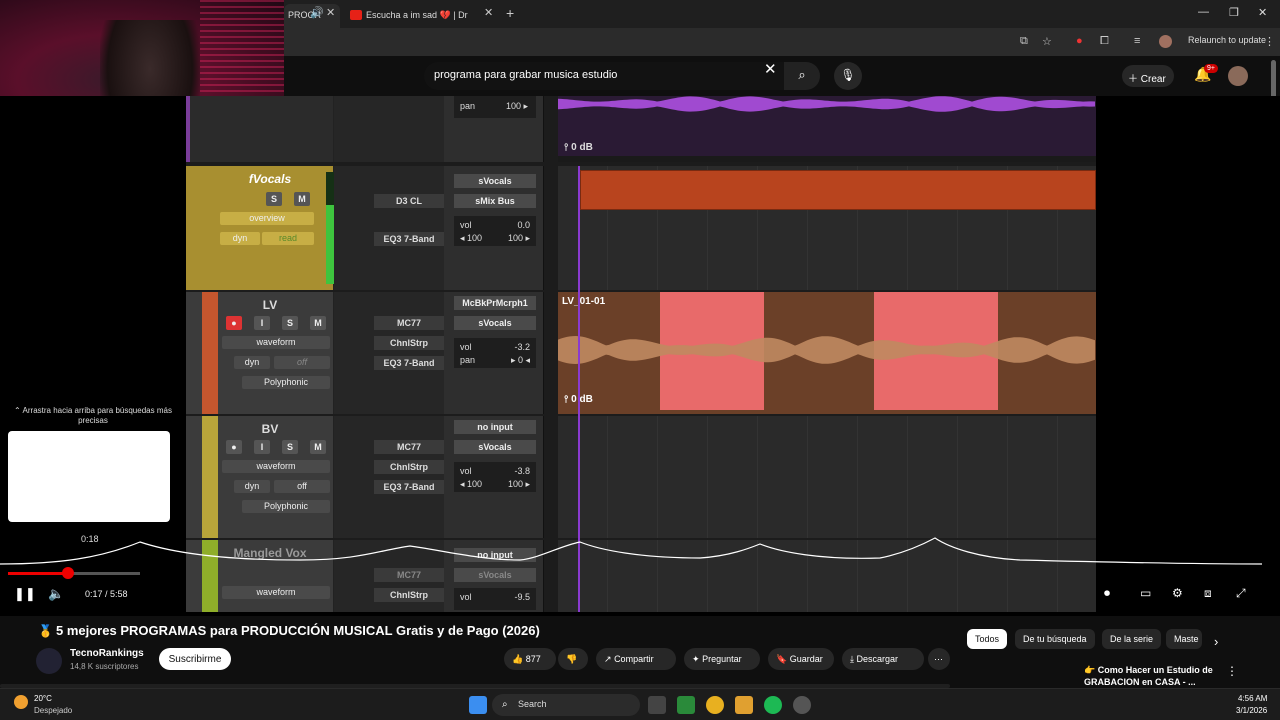 Image resolution: width=1280 pixels, height=720 pixels. I want to click on like-button: 👍 877, so click(530, 659).